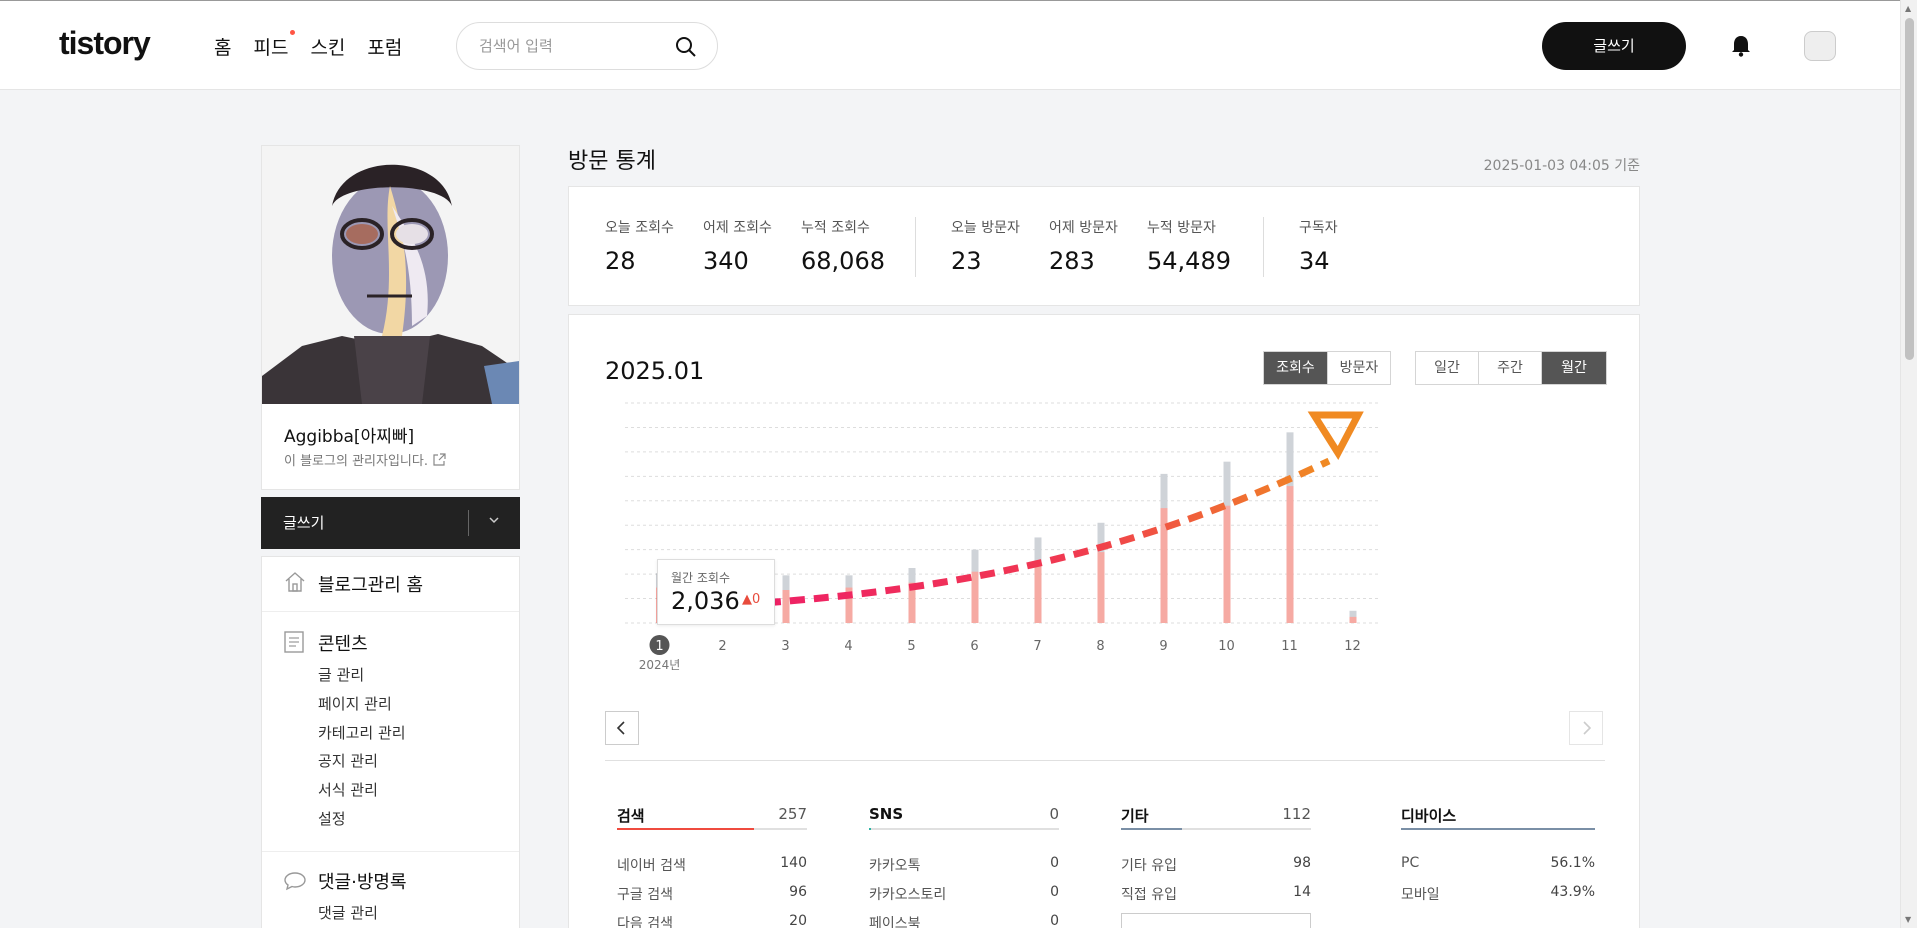  What do you see at coordinates (1135, 816) in the screenshot?
I see `source-name: 기타` at bounding box center [1135, 816].